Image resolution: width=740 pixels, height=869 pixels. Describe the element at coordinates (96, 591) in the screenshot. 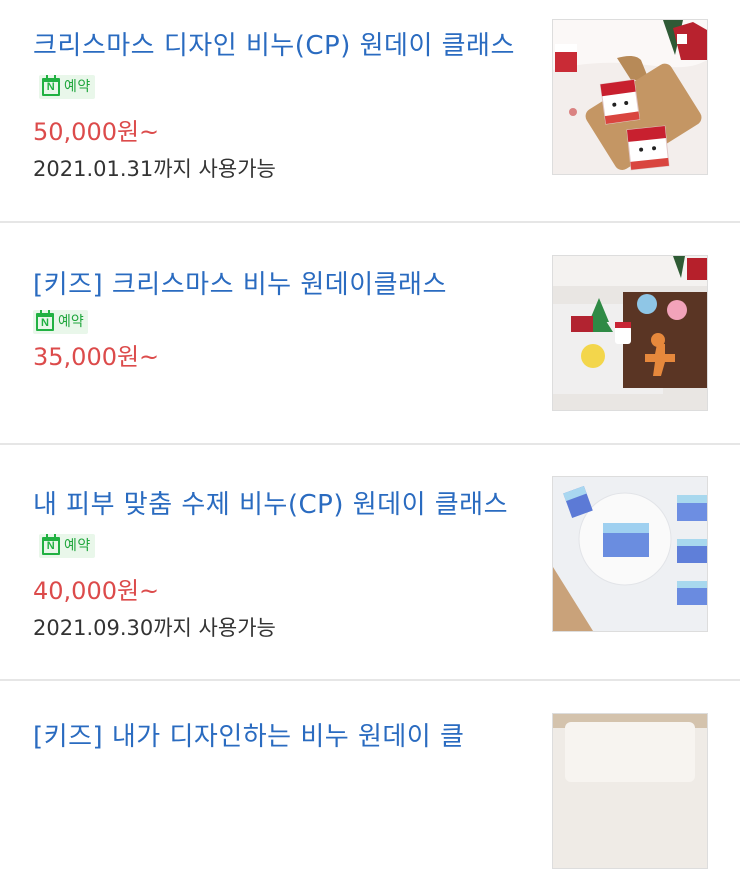

I see `item-price: 40,000원~` at that location.